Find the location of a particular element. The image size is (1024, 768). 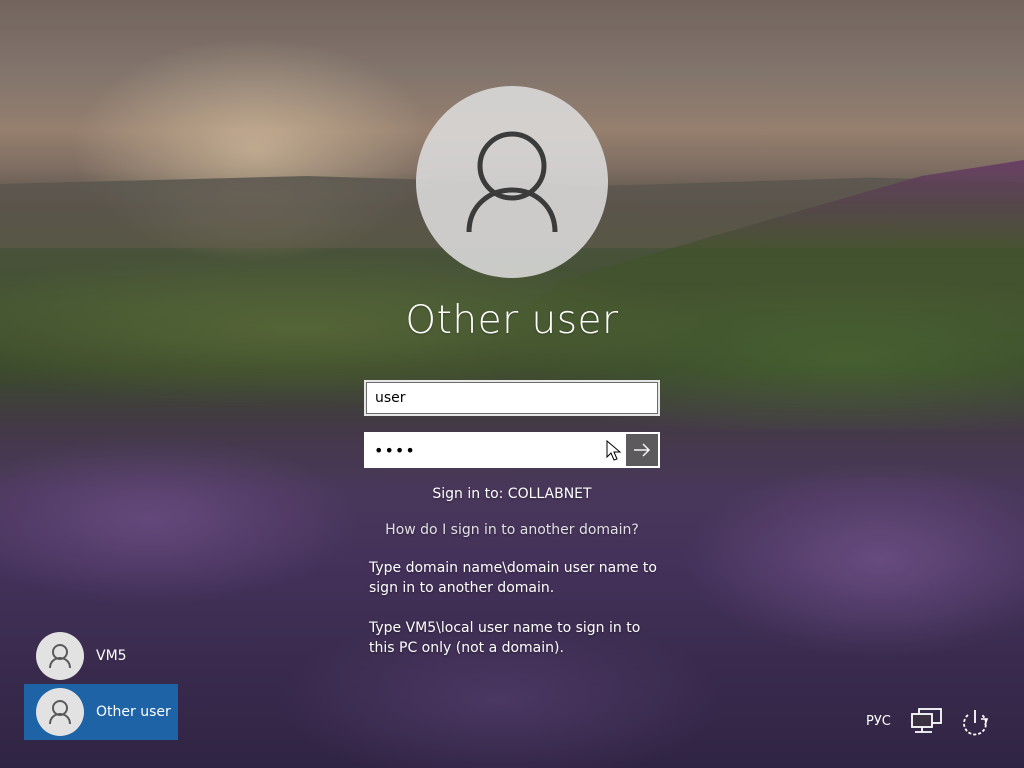

other-domain-help-link: How do I sign in to another domain? is located at coordinates (512, 530).